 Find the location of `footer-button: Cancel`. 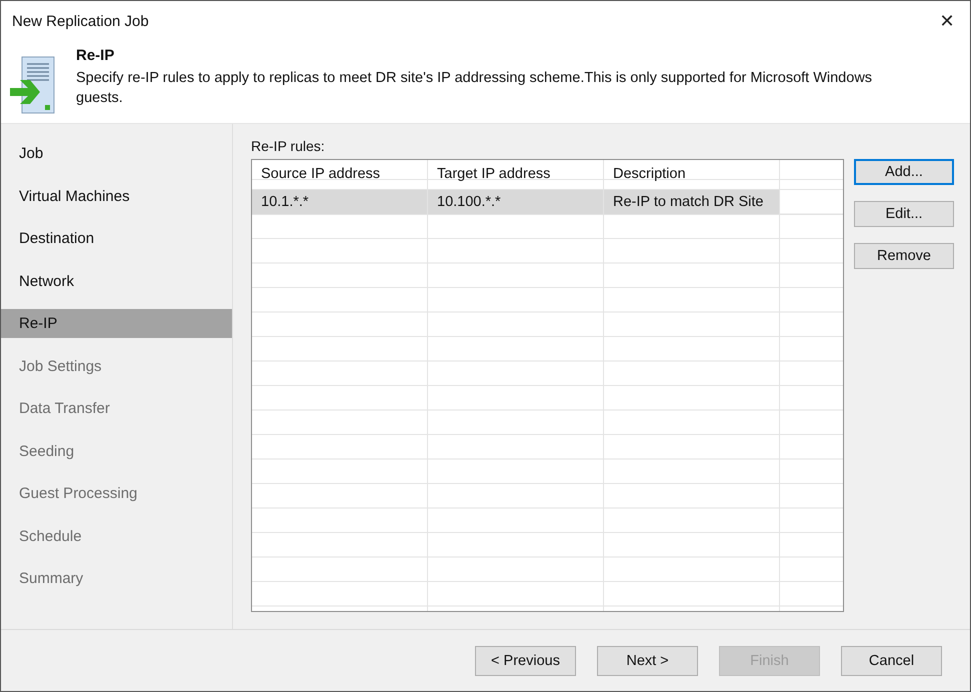

footer-button: Cancel is located at coordinates (891, 661).